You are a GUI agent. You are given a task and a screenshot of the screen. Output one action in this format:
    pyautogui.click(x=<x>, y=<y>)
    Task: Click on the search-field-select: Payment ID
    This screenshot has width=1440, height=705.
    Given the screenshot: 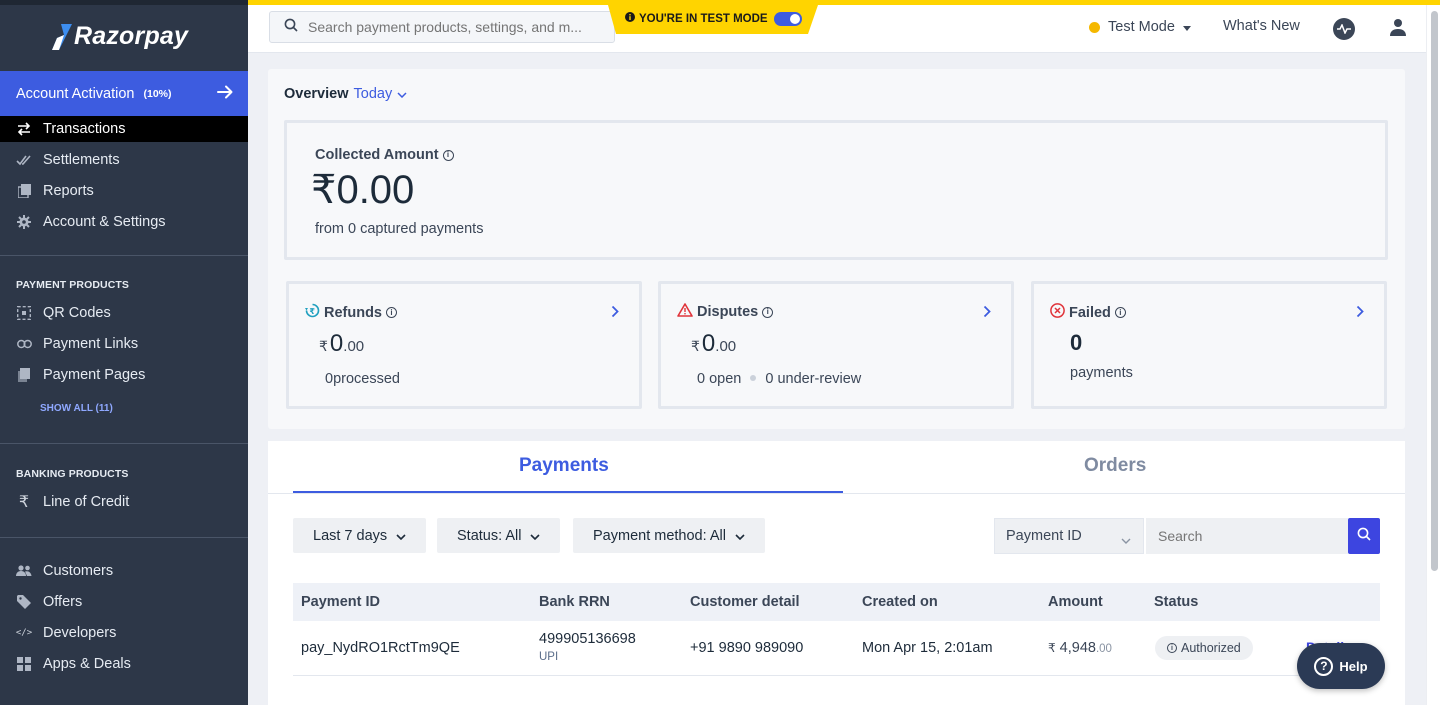 What is the action you would take?
    pyautogui.click(x=1069, y=536)
    